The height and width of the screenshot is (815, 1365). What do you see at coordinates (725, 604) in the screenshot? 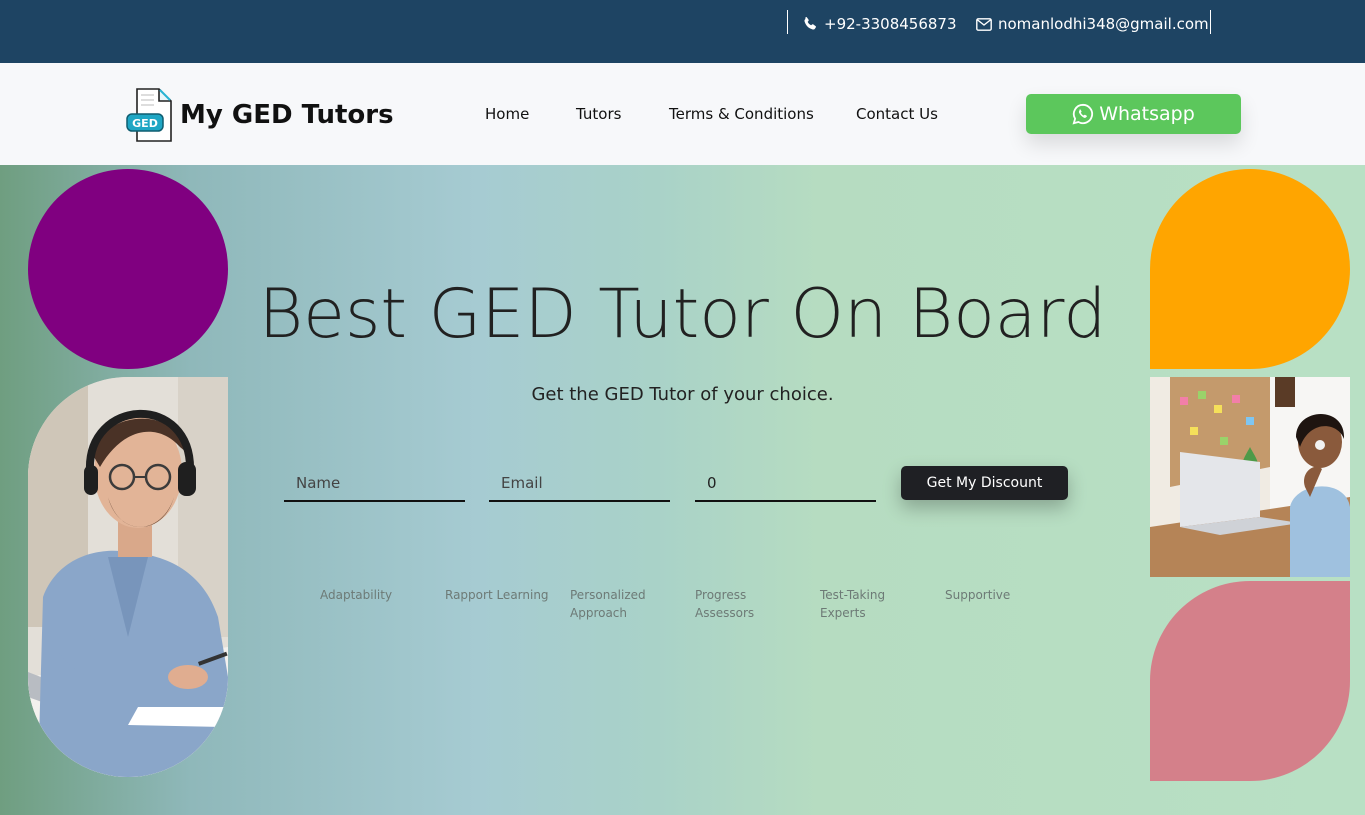
I see `feature-progress-assessors: Progress Assessors` at bounding box center [725, 604].